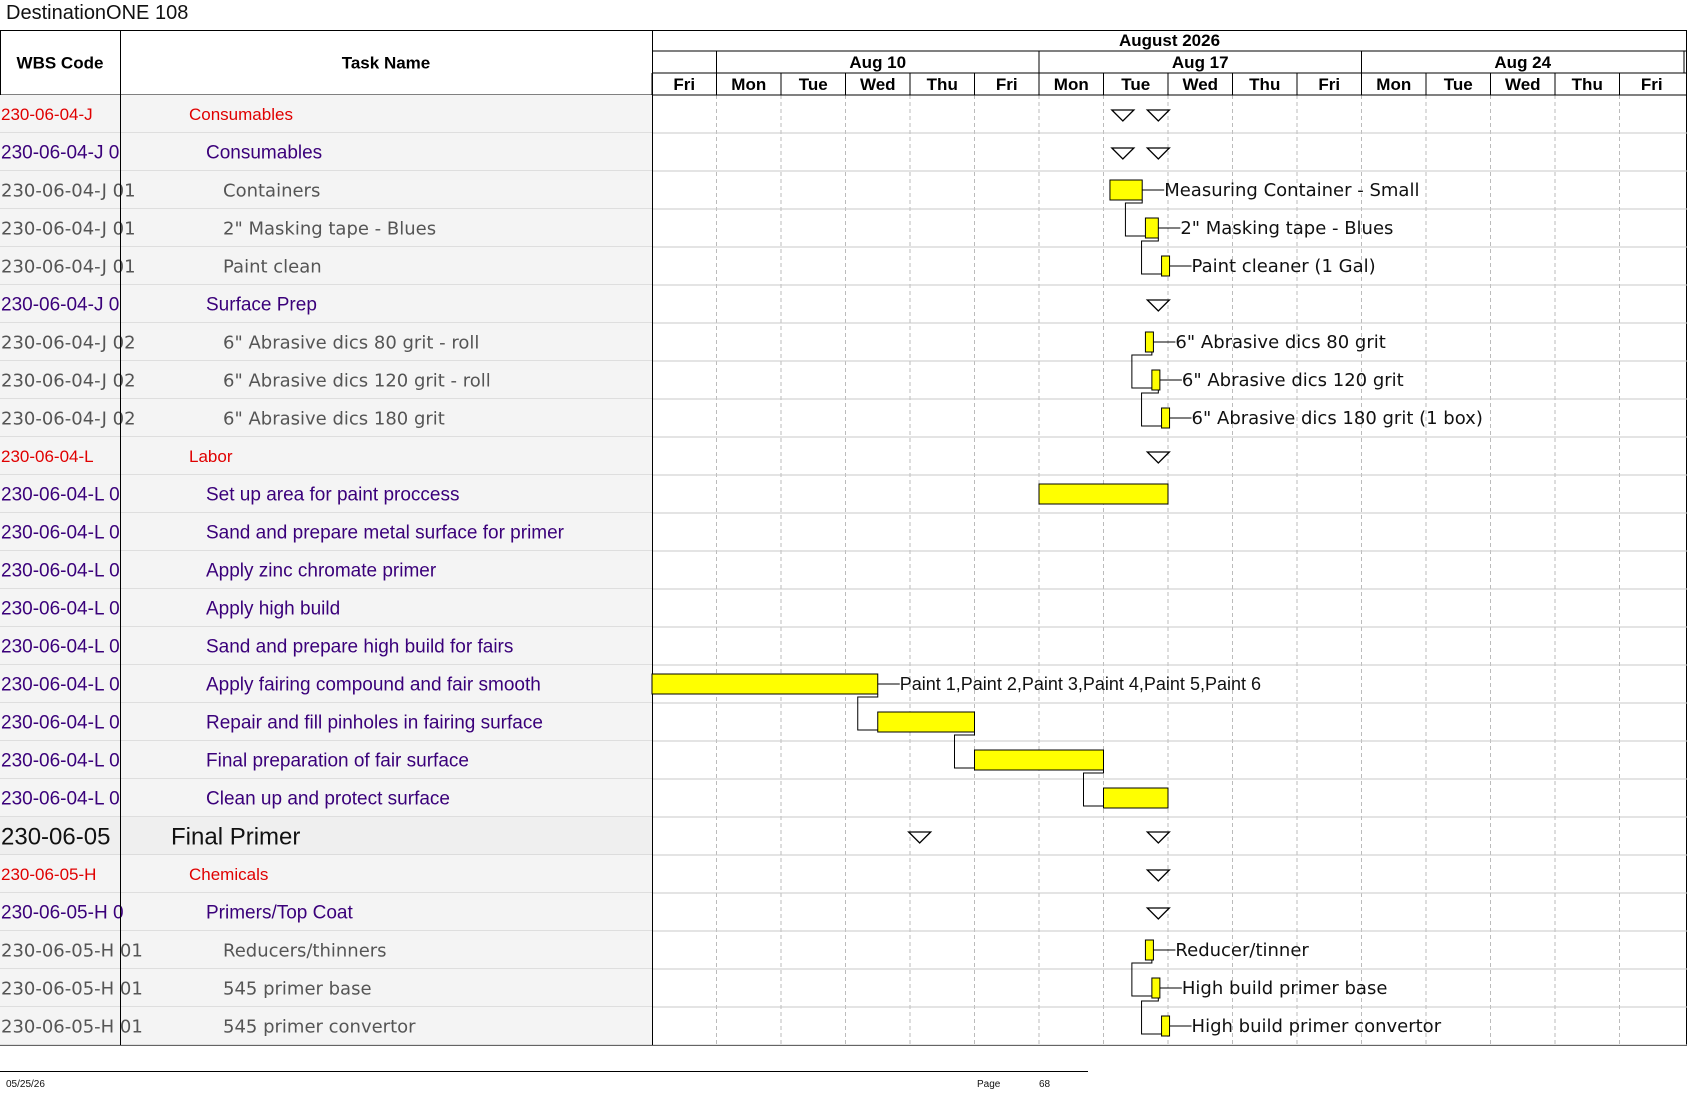 This screenshot has width=1687, height=1097. I want to click on footer-date: 05/25/26, so click(25, 1084).